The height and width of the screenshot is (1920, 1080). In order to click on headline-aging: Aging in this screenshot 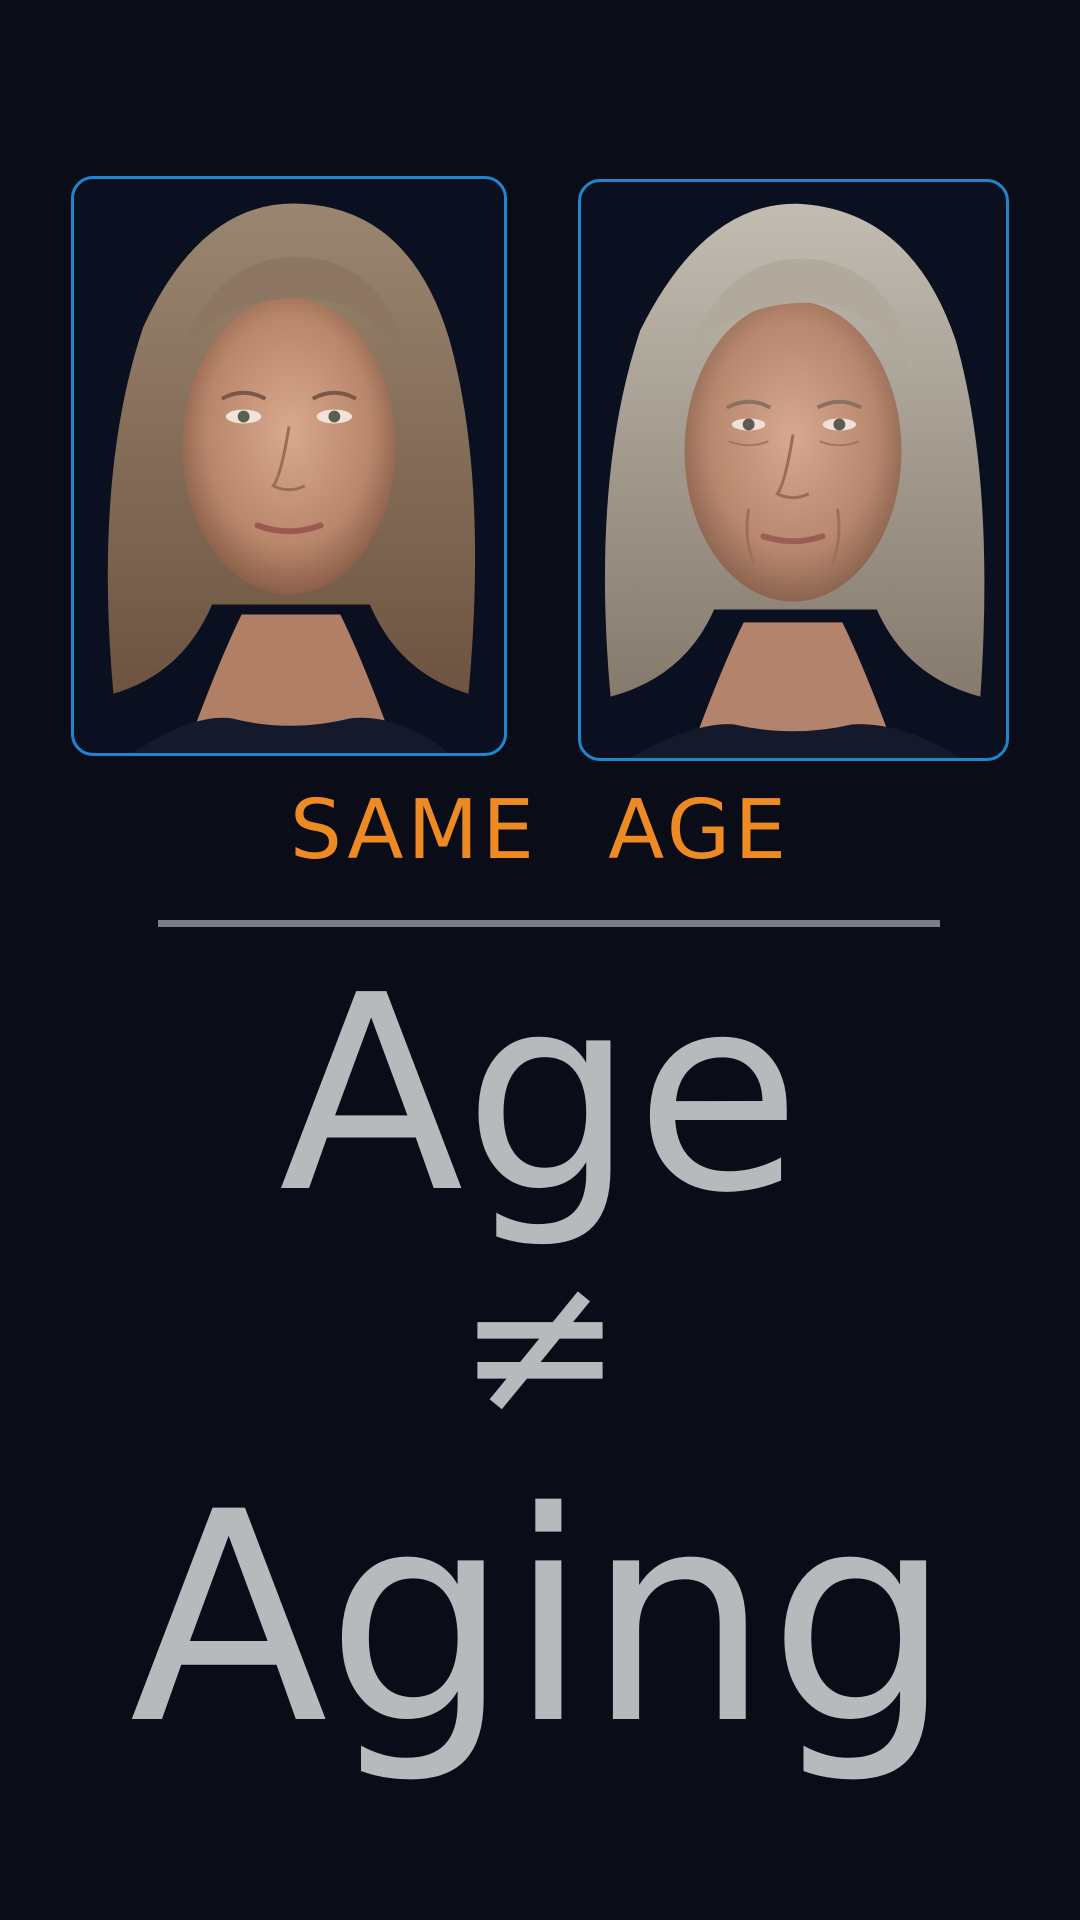, I will do `click(541, 1619)`.